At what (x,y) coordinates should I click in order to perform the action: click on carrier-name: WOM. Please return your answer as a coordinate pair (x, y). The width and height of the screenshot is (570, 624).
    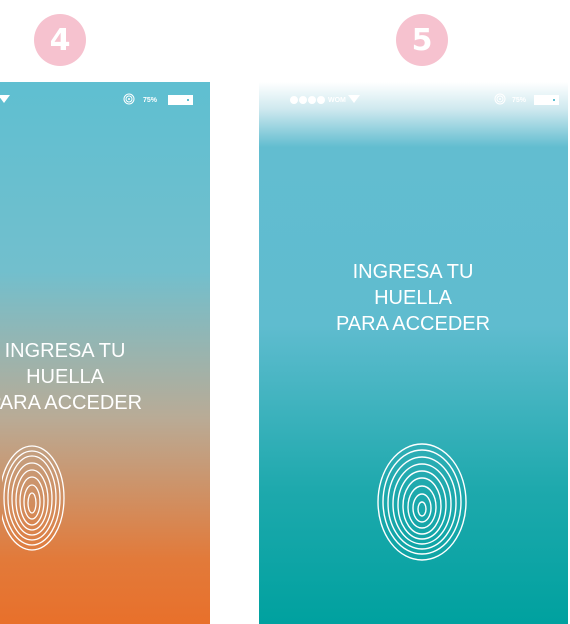
    Looking at the image, I should click on (337, 100).